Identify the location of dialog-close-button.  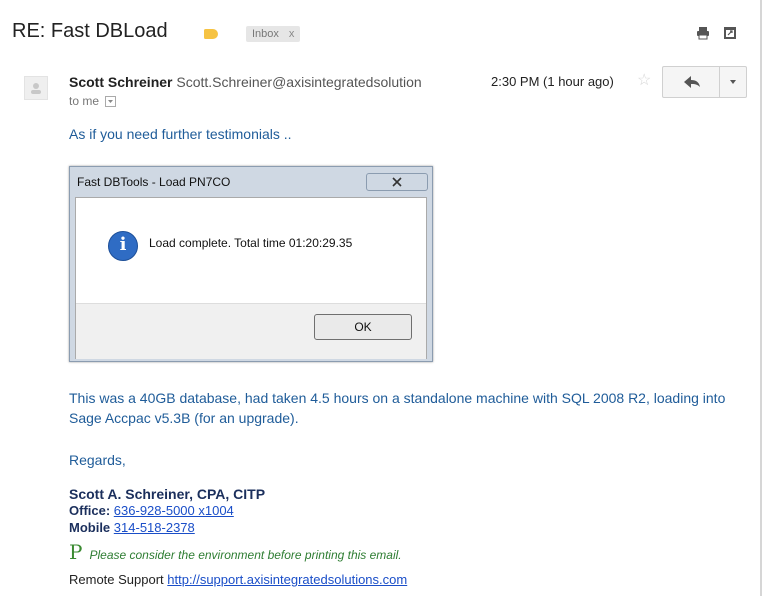
(397, 182).